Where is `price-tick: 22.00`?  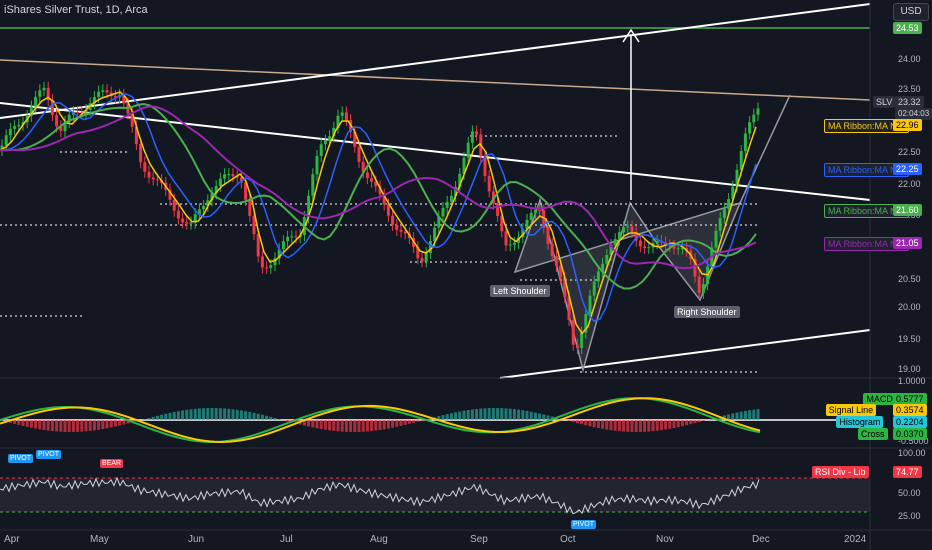
price-tick: 22.00 is located at coordinates (909, 184).